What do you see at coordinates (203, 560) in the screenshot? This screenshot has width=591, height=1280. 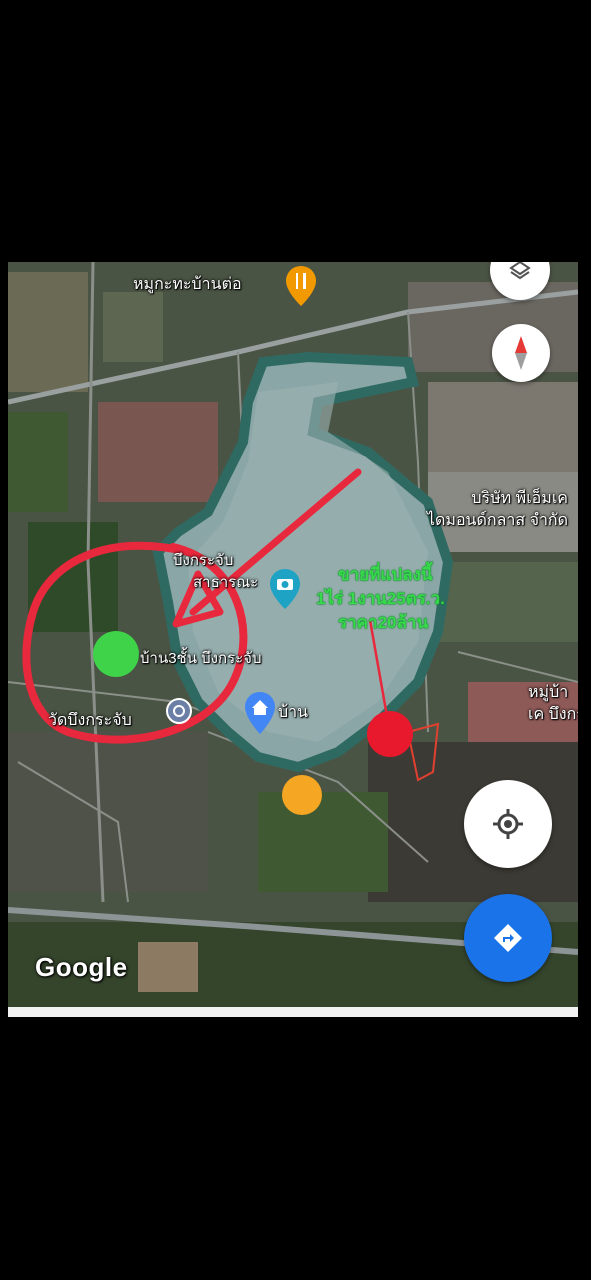 I see `park-label-1: บึงกระจับ` at bounding box center [203, 560].